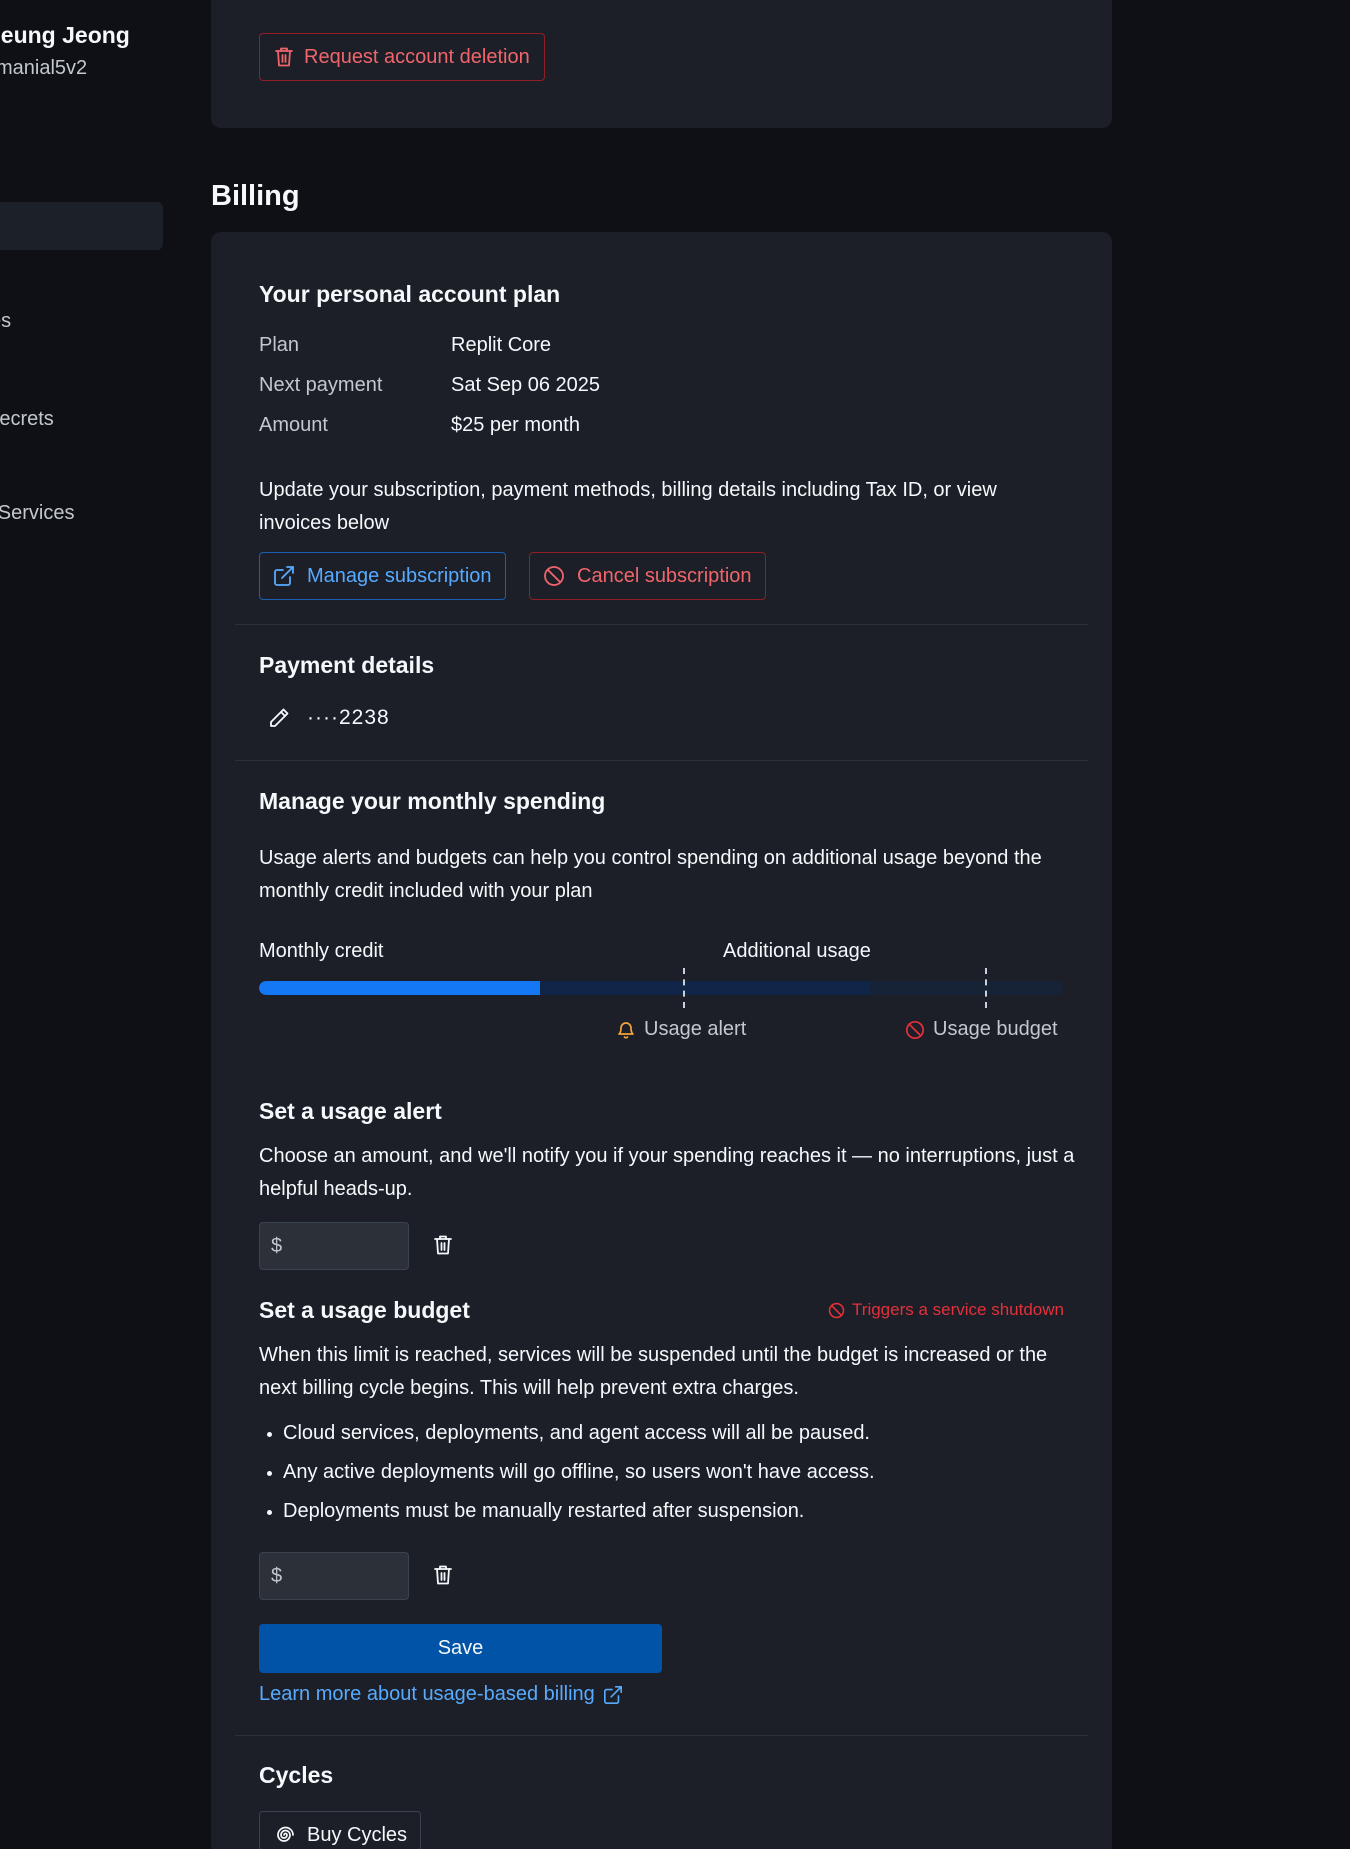 The width and height of the screenshot is (1350, 1849). Describe the element at coordinates (255, 196) in the screenshot. I see `billing-title: Billing` at that location.